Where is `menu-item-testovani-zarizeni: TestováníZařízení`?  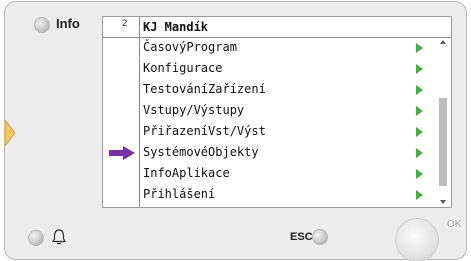
menu-item-testovani-zarizeni: TestováníZařízení is located at coordinates (268, 90).